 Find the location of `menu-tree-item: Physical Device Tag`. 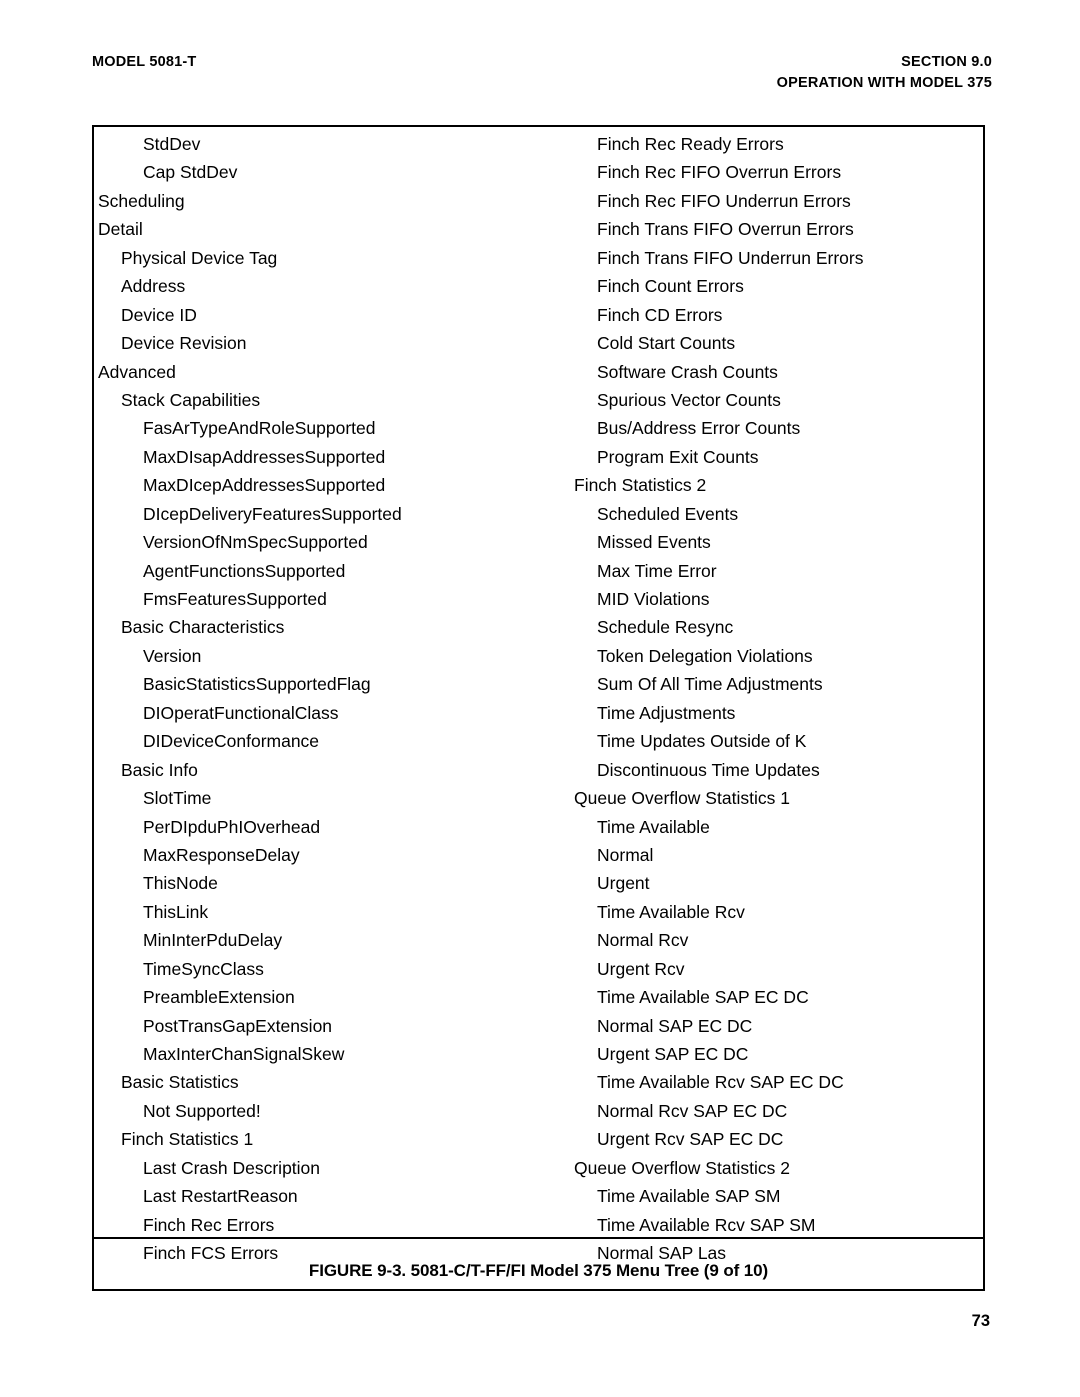

menu-tree-item: Physical Device Tag is located at coordinates (199, 257).